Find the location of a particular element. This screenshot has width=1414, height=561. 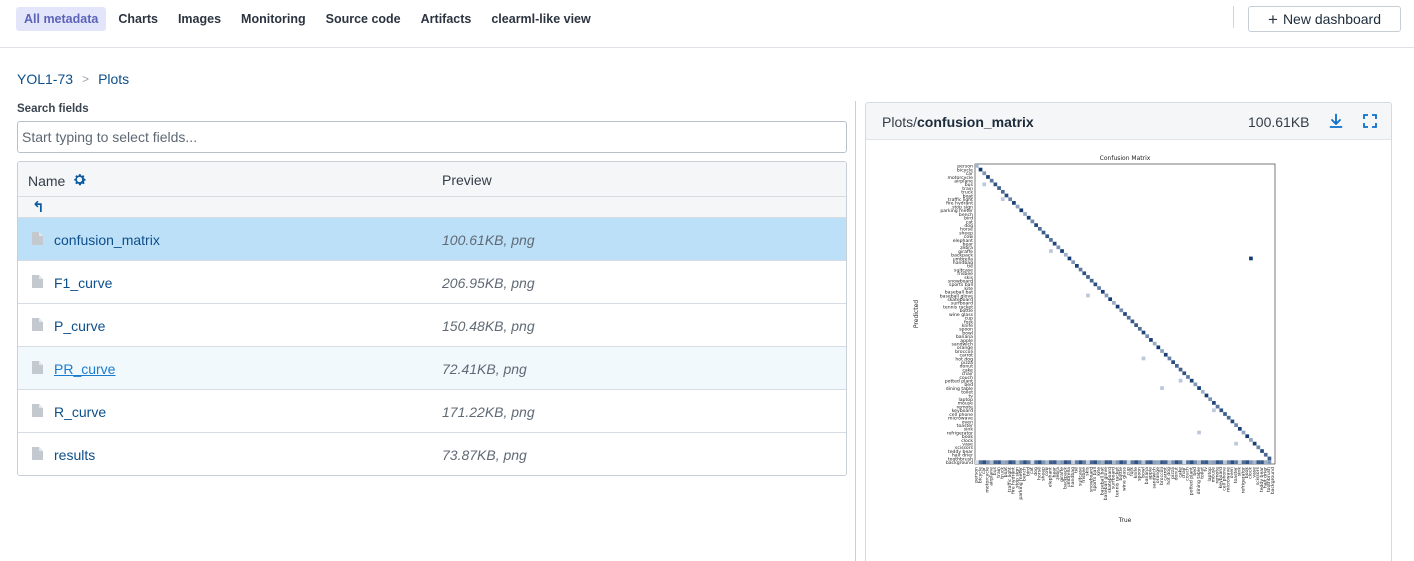

breadcrumb-folder: Plots is located at coordinates (113, 79).